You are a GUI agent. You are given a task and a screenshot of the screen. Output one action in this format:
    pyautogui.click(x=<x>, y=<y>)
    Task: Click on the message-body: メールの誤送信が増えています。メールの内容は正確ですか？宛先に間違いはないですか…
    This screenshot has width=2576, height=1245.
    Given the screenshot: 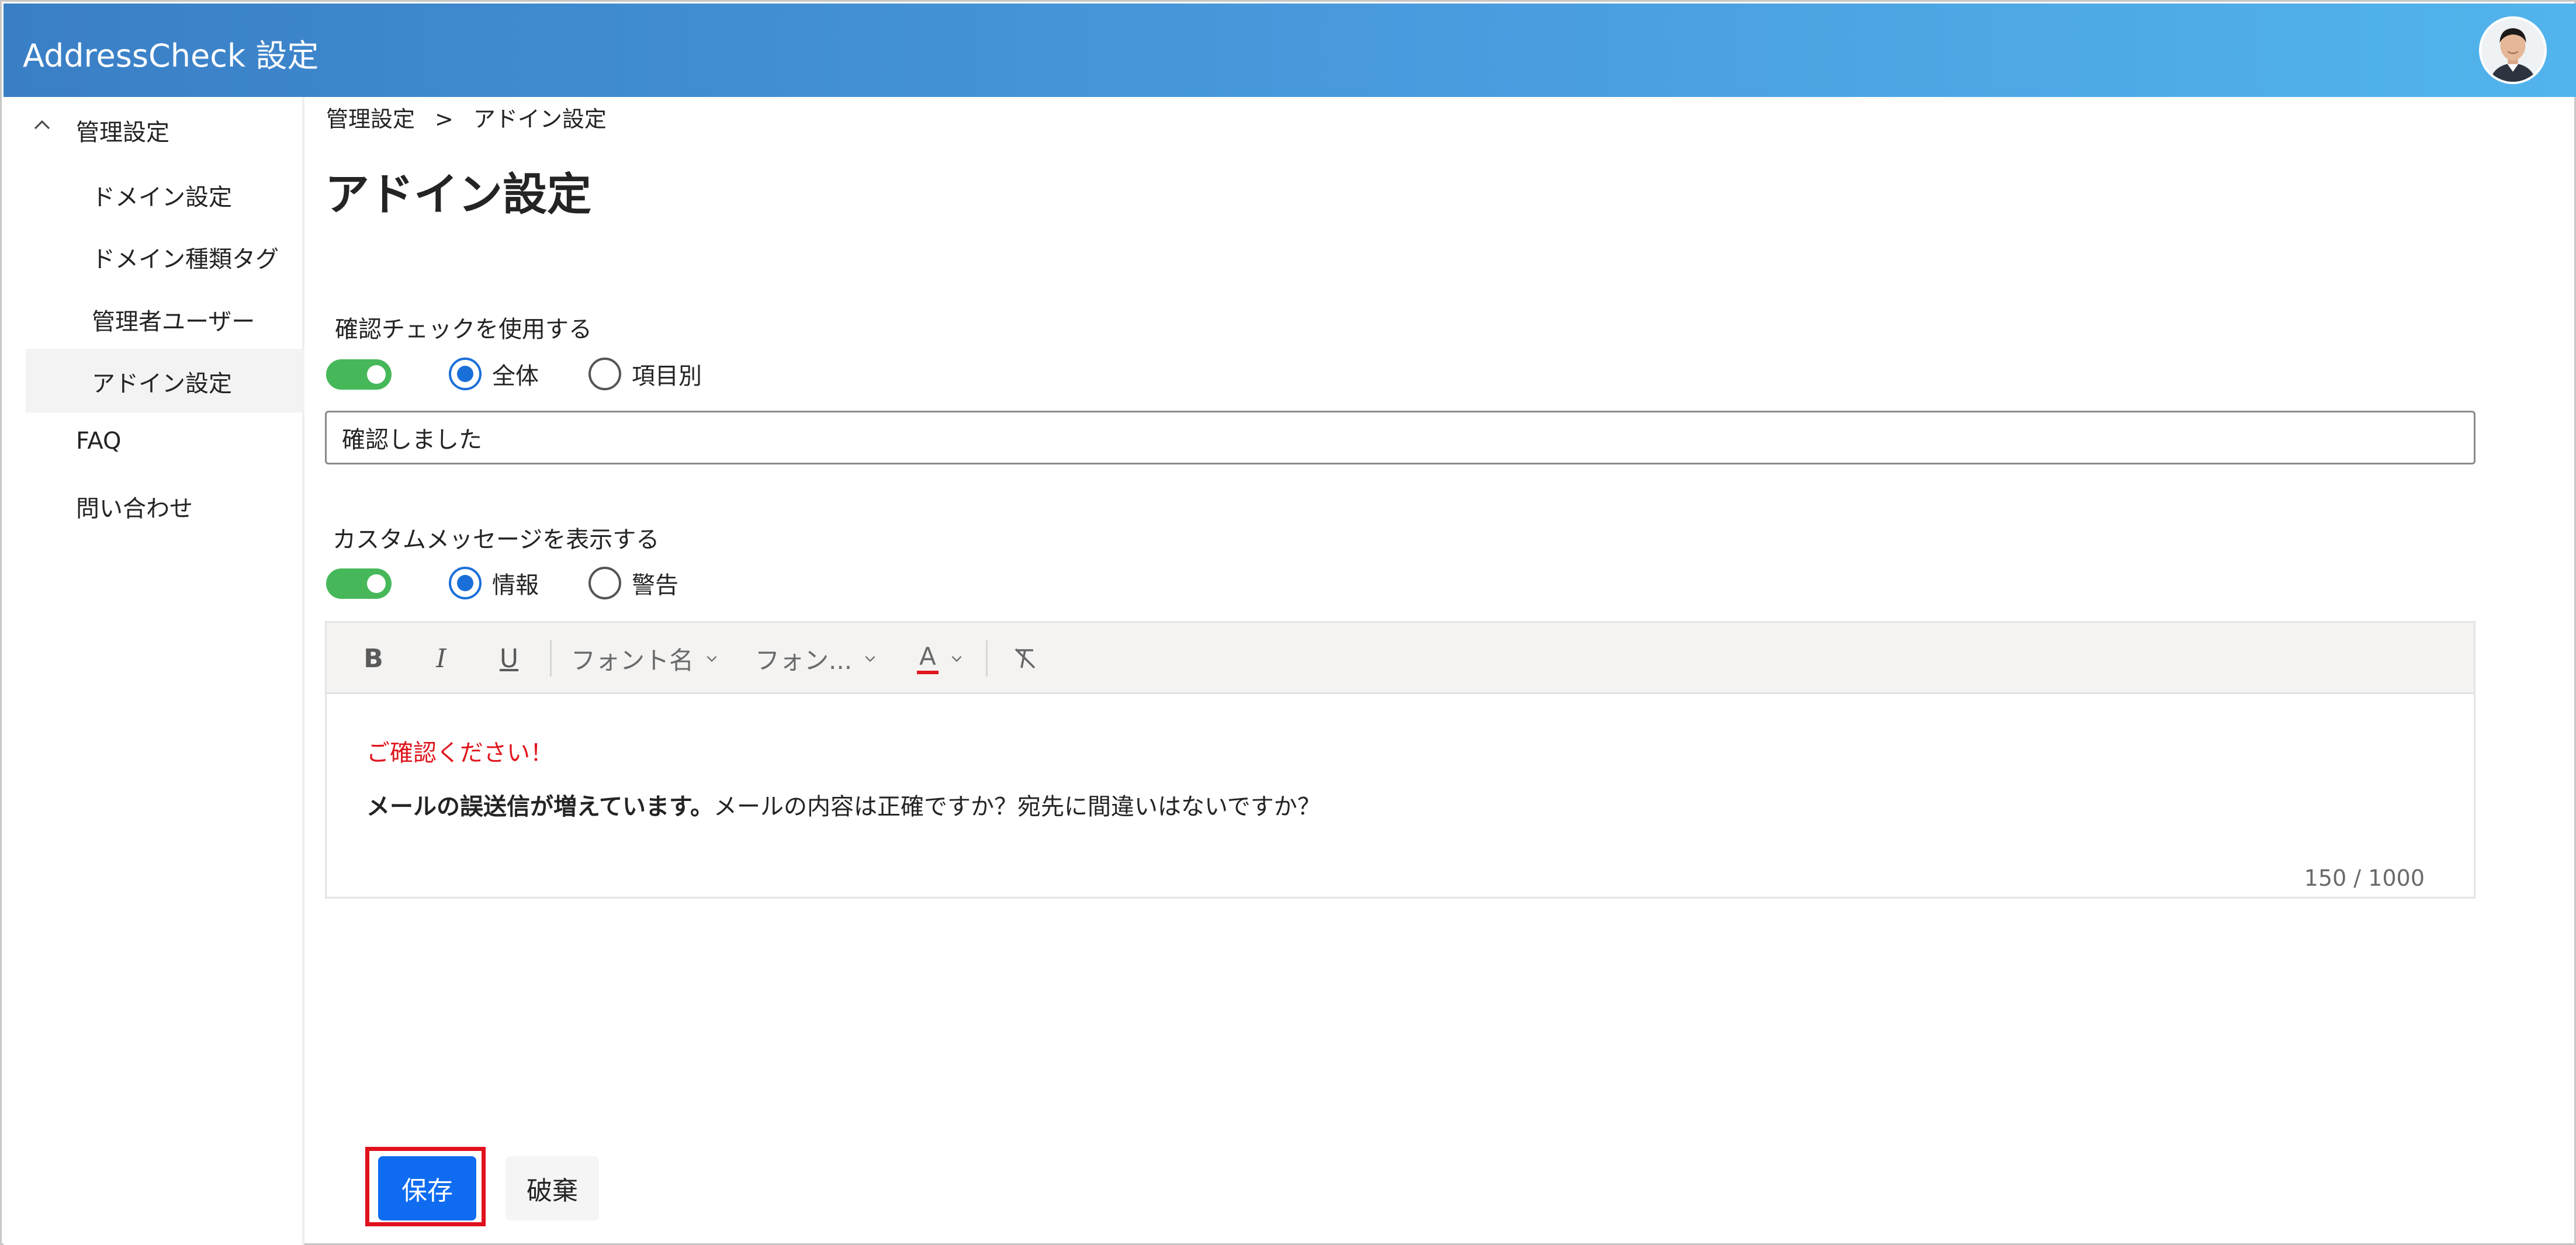 What is the action you would take?
    pyautogui.click(x=844, y=805)
    